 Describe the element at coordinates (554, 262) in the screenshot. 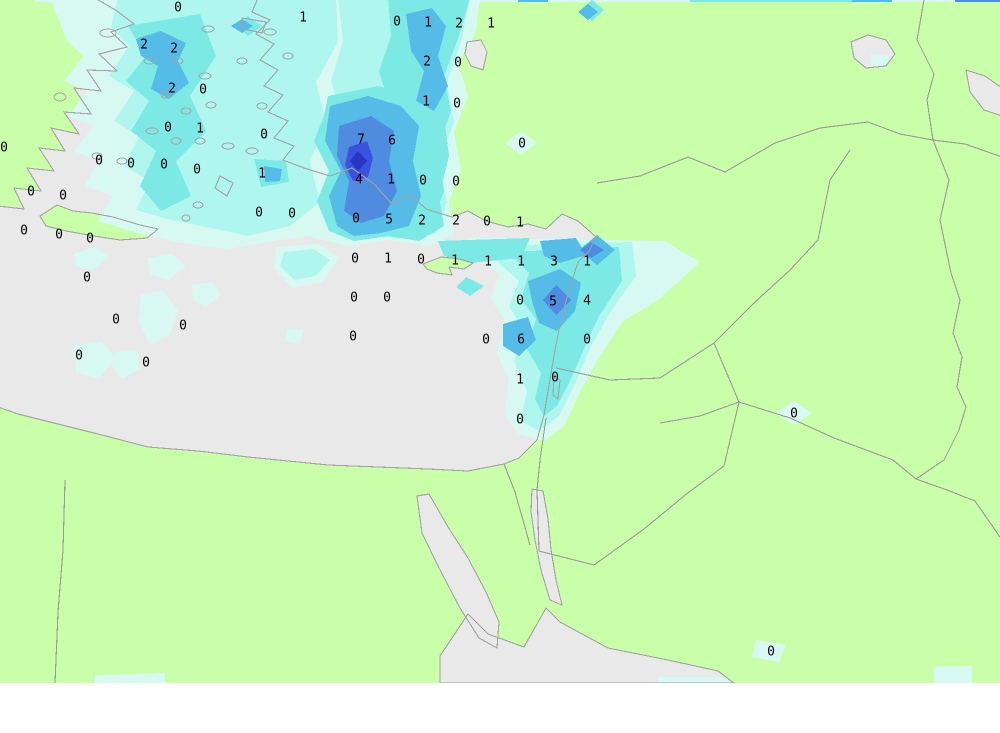

I see `precip-value-label: 3` at that location.